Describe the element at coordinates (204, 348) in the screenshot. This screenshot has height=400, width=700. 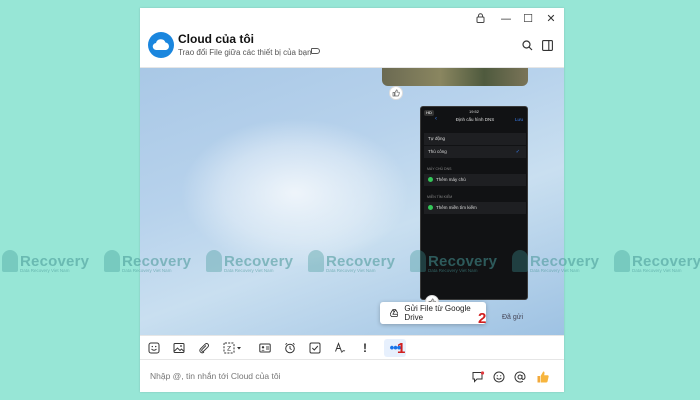
I see `attach-icon` at that location.